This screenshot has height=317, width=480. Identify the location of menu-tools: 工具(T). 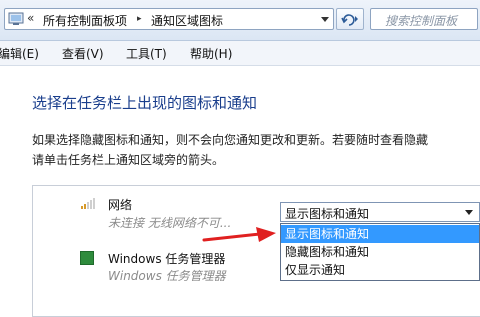
(146, 53).